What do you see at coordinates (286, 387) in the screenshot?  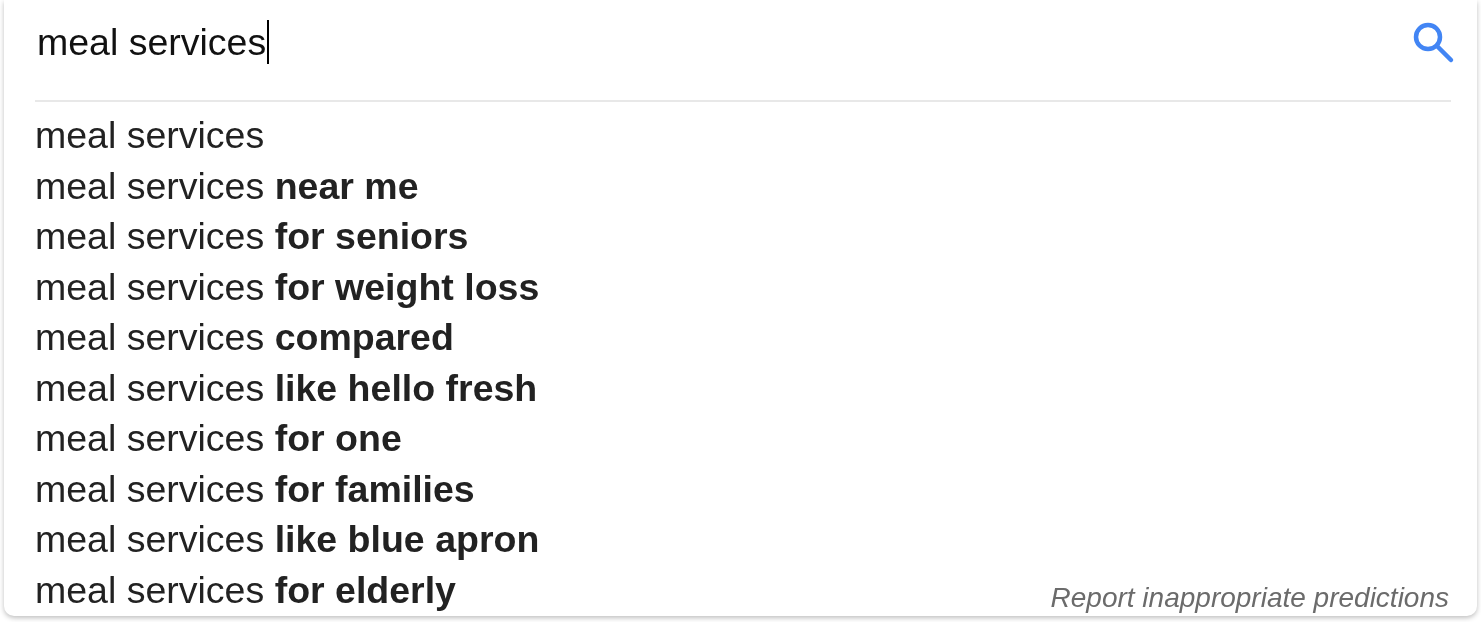 I see `suggestion-item: meal services like hello fresh` at bounding box center [286, 387].